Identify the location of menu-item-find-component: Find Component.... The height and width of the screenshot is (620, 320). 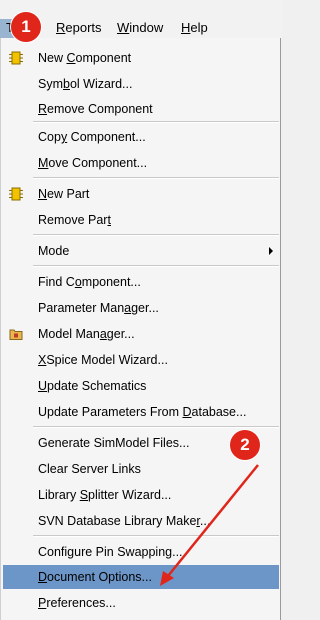
(141, 282).